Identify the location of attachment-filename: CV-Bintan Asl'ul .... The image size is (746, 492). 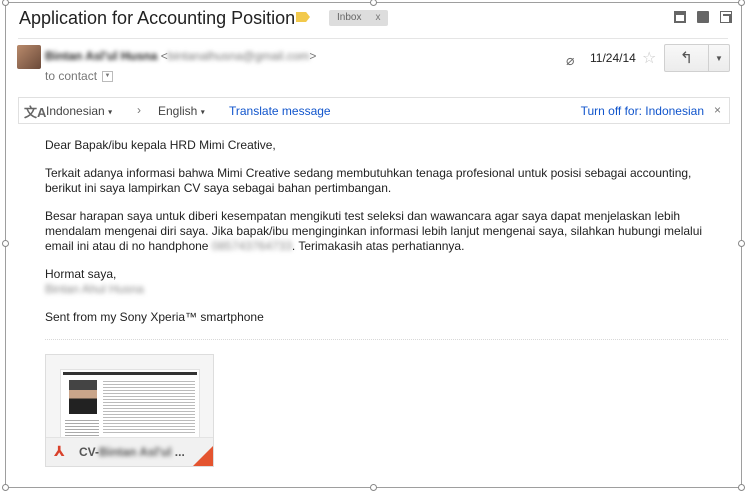
(132, 452).